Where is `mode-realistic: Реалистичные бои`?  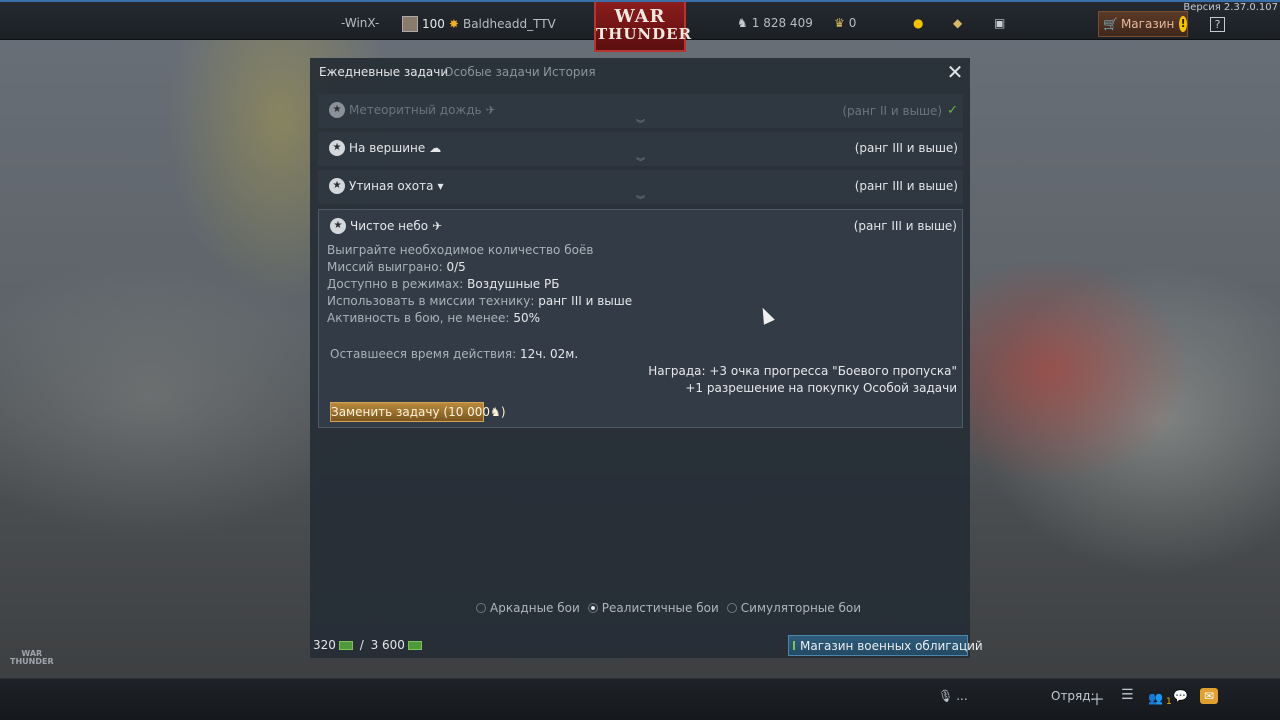 mode-realistic: Реалистичные бои is located at coordinates (653, 608).